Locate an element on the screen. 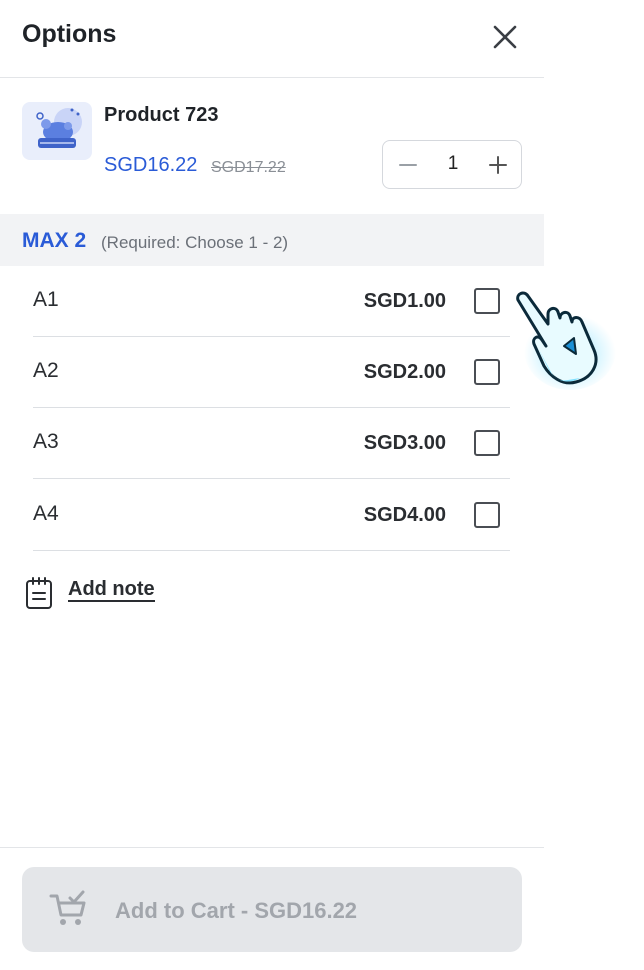  header: Options is located at coordinates (272, 39).